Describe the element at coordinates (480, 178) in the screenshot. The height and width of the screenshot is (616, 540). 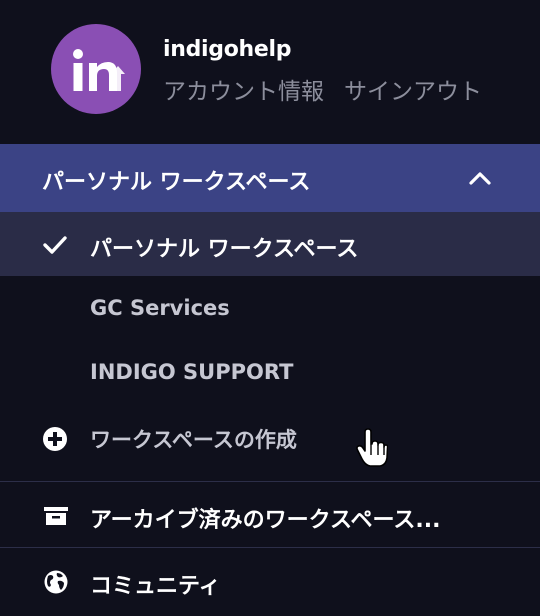
I see `chevron-up-icon` at that location.